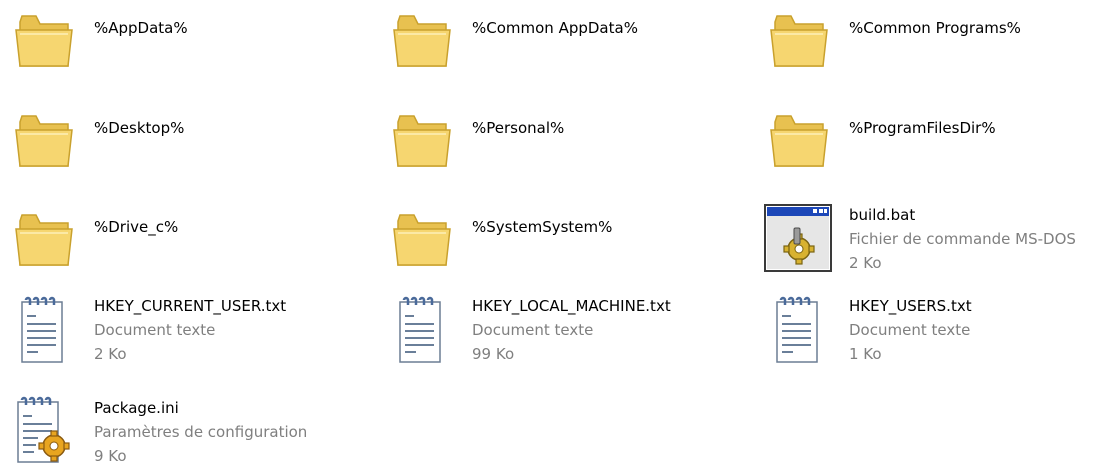 This screenshot has height=473, width=1099. Describe the element at coordinates (882, 215) in the screenshot. I see `item-name: build.bat` at that location.